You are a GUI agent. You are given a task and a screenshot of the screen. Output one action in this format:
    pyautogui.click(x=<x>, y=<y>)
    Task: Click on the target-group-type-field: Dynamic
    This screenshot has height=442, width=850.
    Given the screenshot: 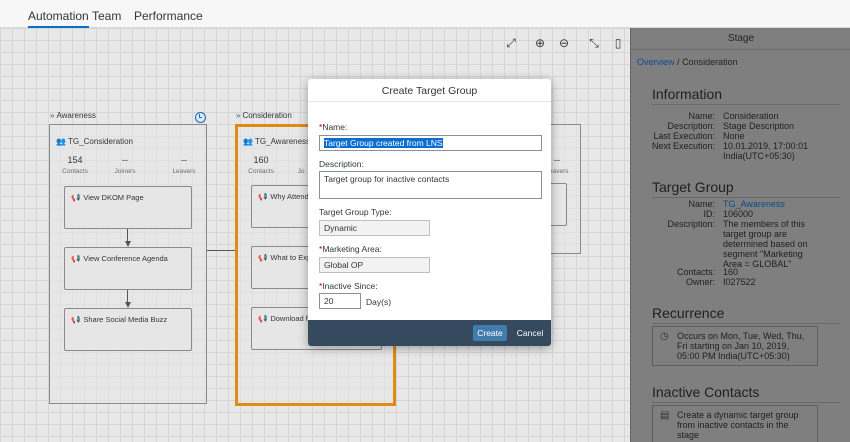 What is the action you would take?
    pyautogui.click(x=374, y=228)
    